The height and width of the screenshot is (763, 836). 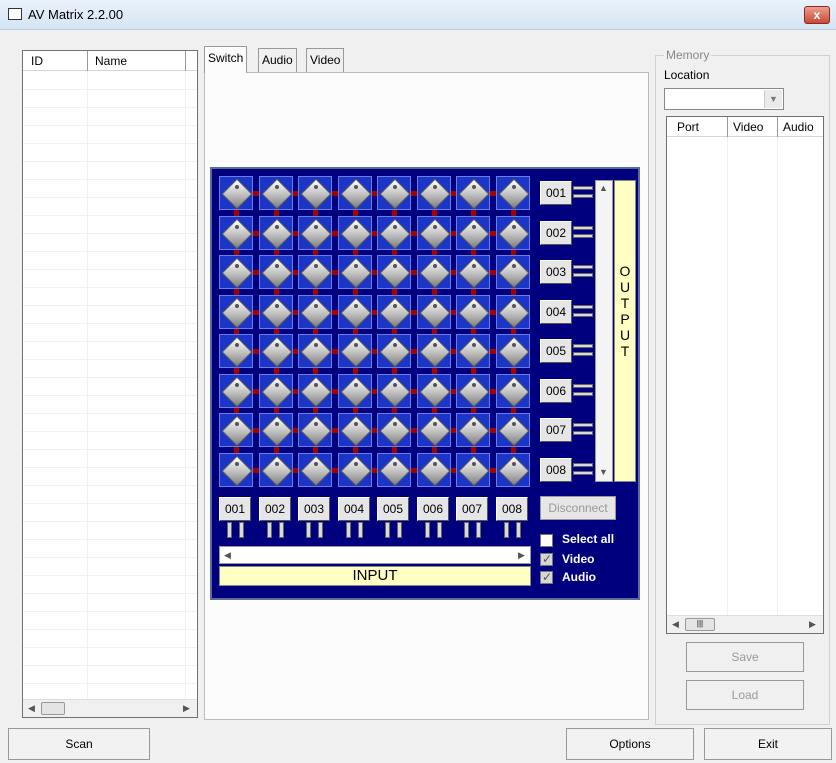 What do you see at coordinates (276, 272) in the screenshot?
I see `crosspoint-out003-in002` at bounding box center [276, 272].